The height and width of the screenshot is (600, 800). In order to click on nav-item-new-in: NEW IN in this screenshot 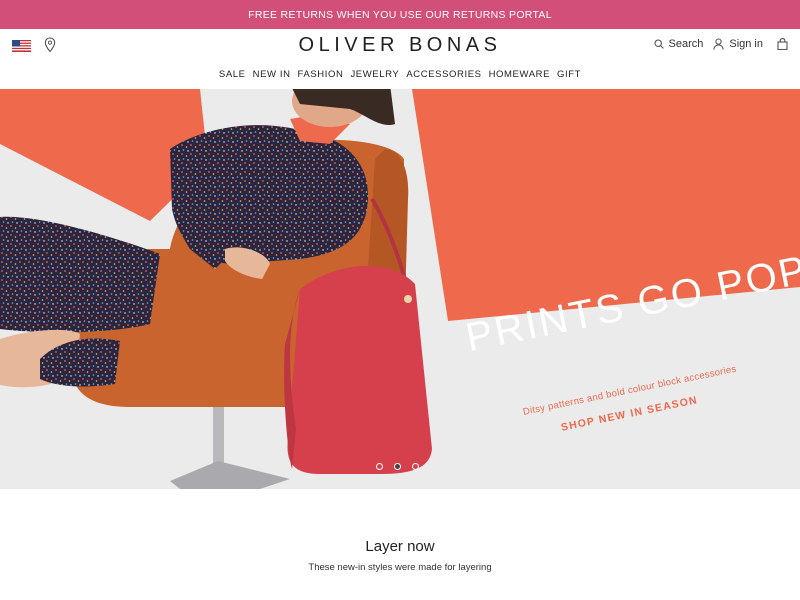, I will do `click(272, 74)`.